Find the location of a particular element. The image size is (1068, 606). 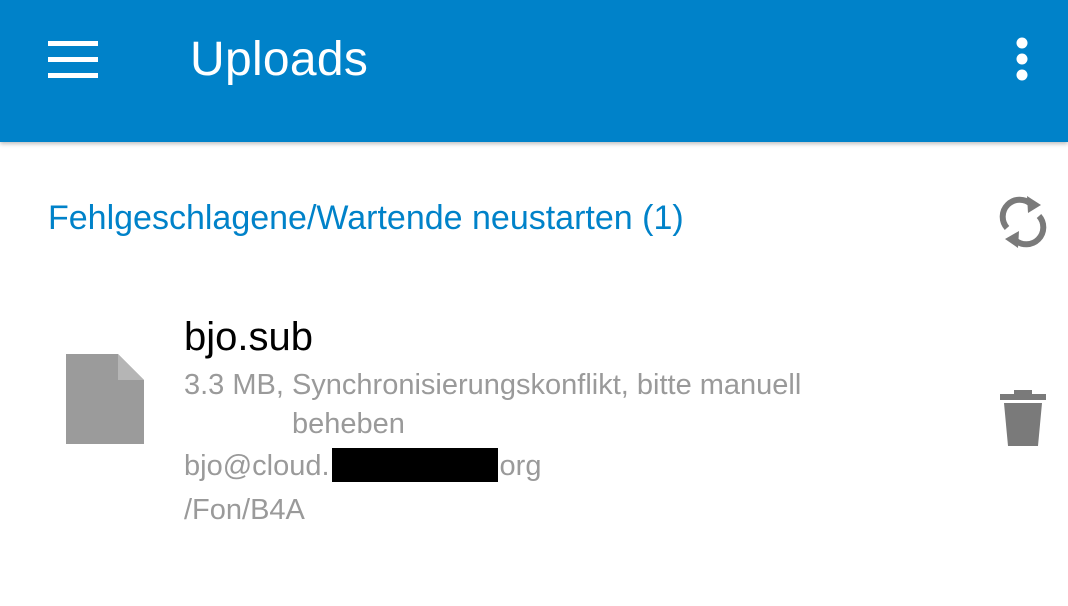

overflow-menu-button is located at coordinates (1022, 60).